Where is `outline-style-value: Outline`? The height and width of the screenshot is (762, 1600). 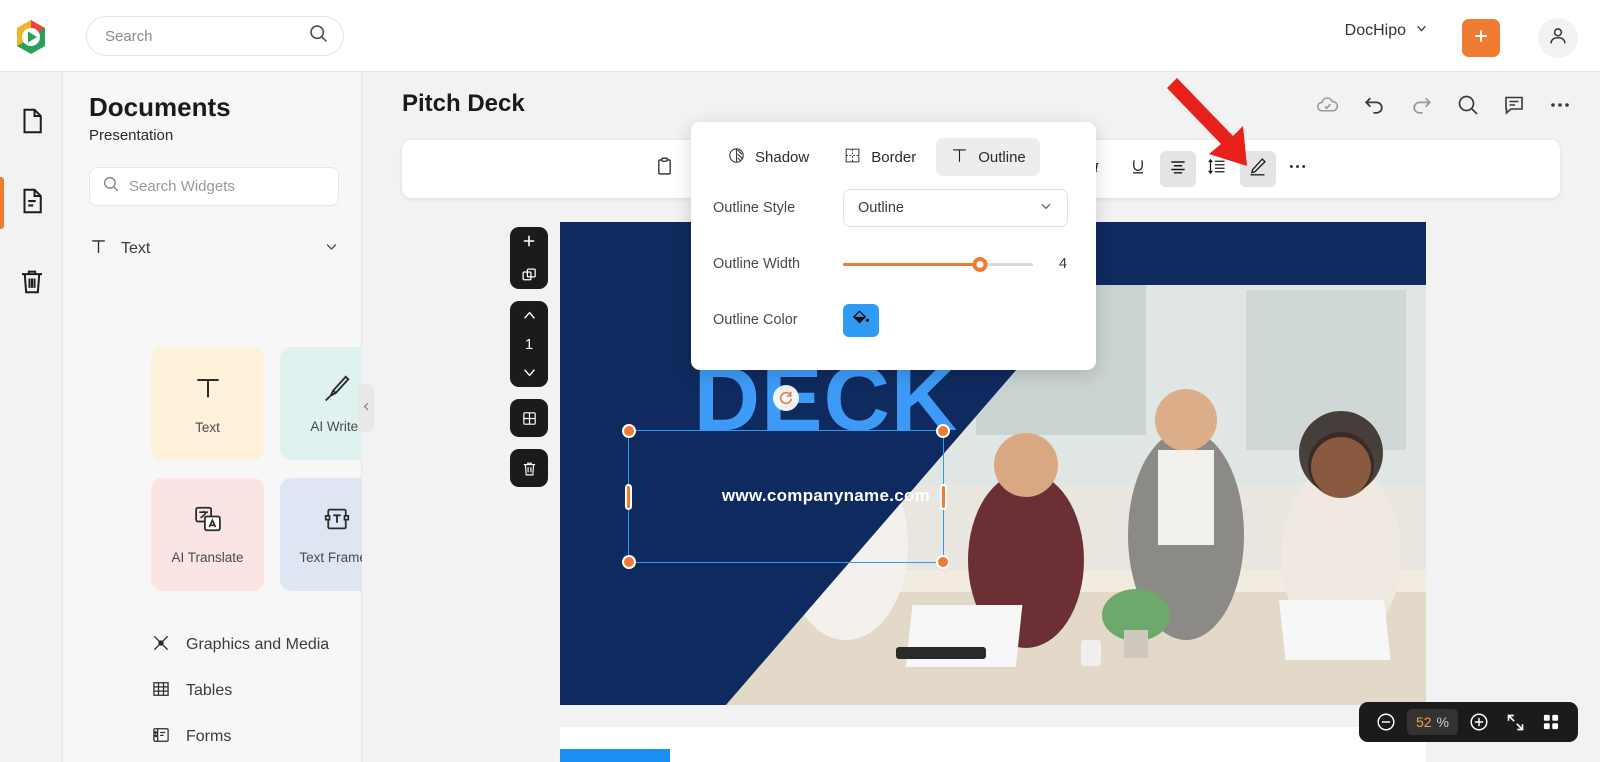
outline-style-value: Outline is located at coordinates (881, 208).